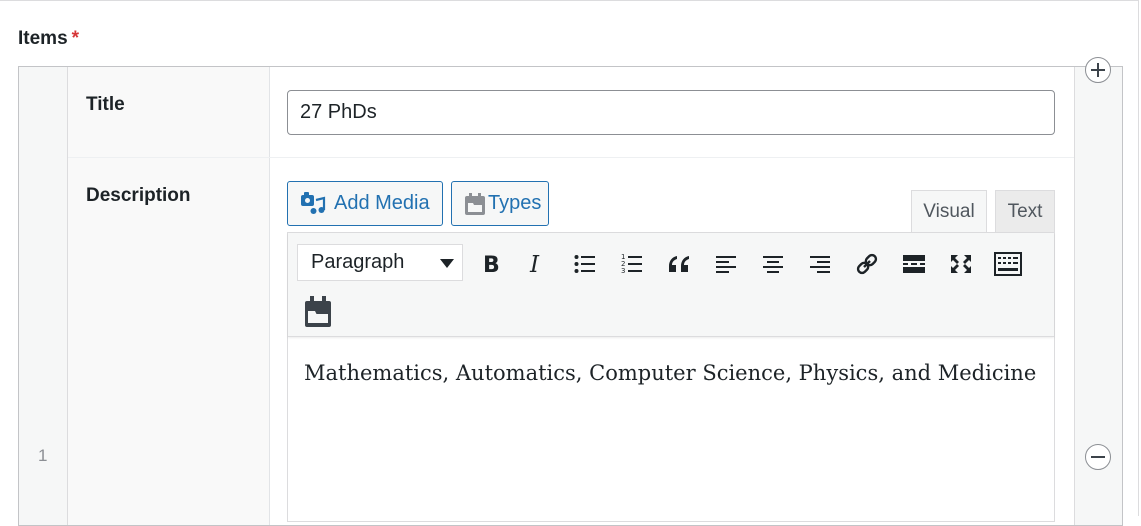 Image resolution: width=1141 pixels, height=526 pixels. I want to click on italic-icon: I, so click(537, 264).